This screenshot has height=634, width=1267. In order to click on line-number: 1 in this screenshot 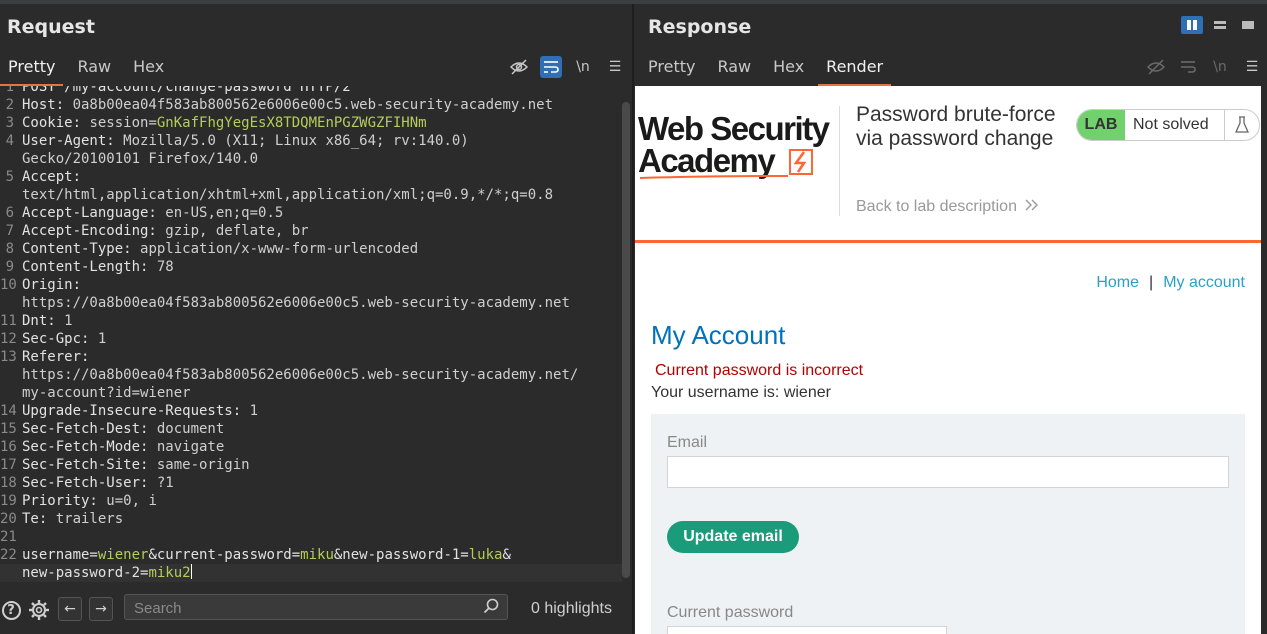, I will do `click(9, 90)`.